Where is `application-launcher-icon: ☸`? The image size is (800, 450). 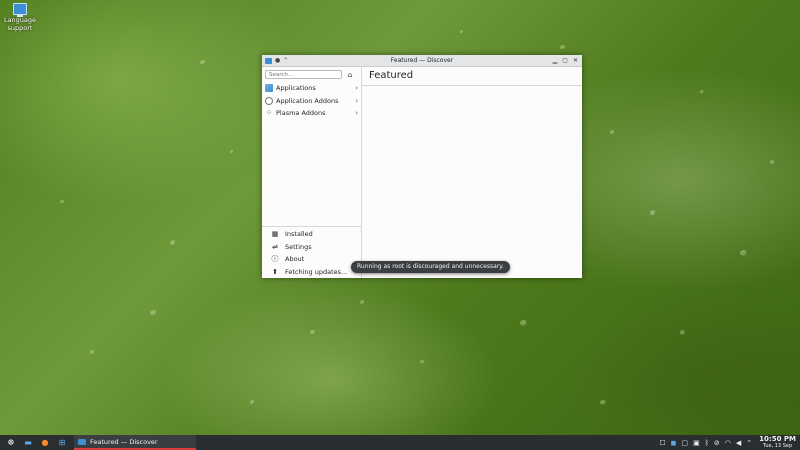
application-launcher-icon: ☸ is located at coordinates (11, 443).